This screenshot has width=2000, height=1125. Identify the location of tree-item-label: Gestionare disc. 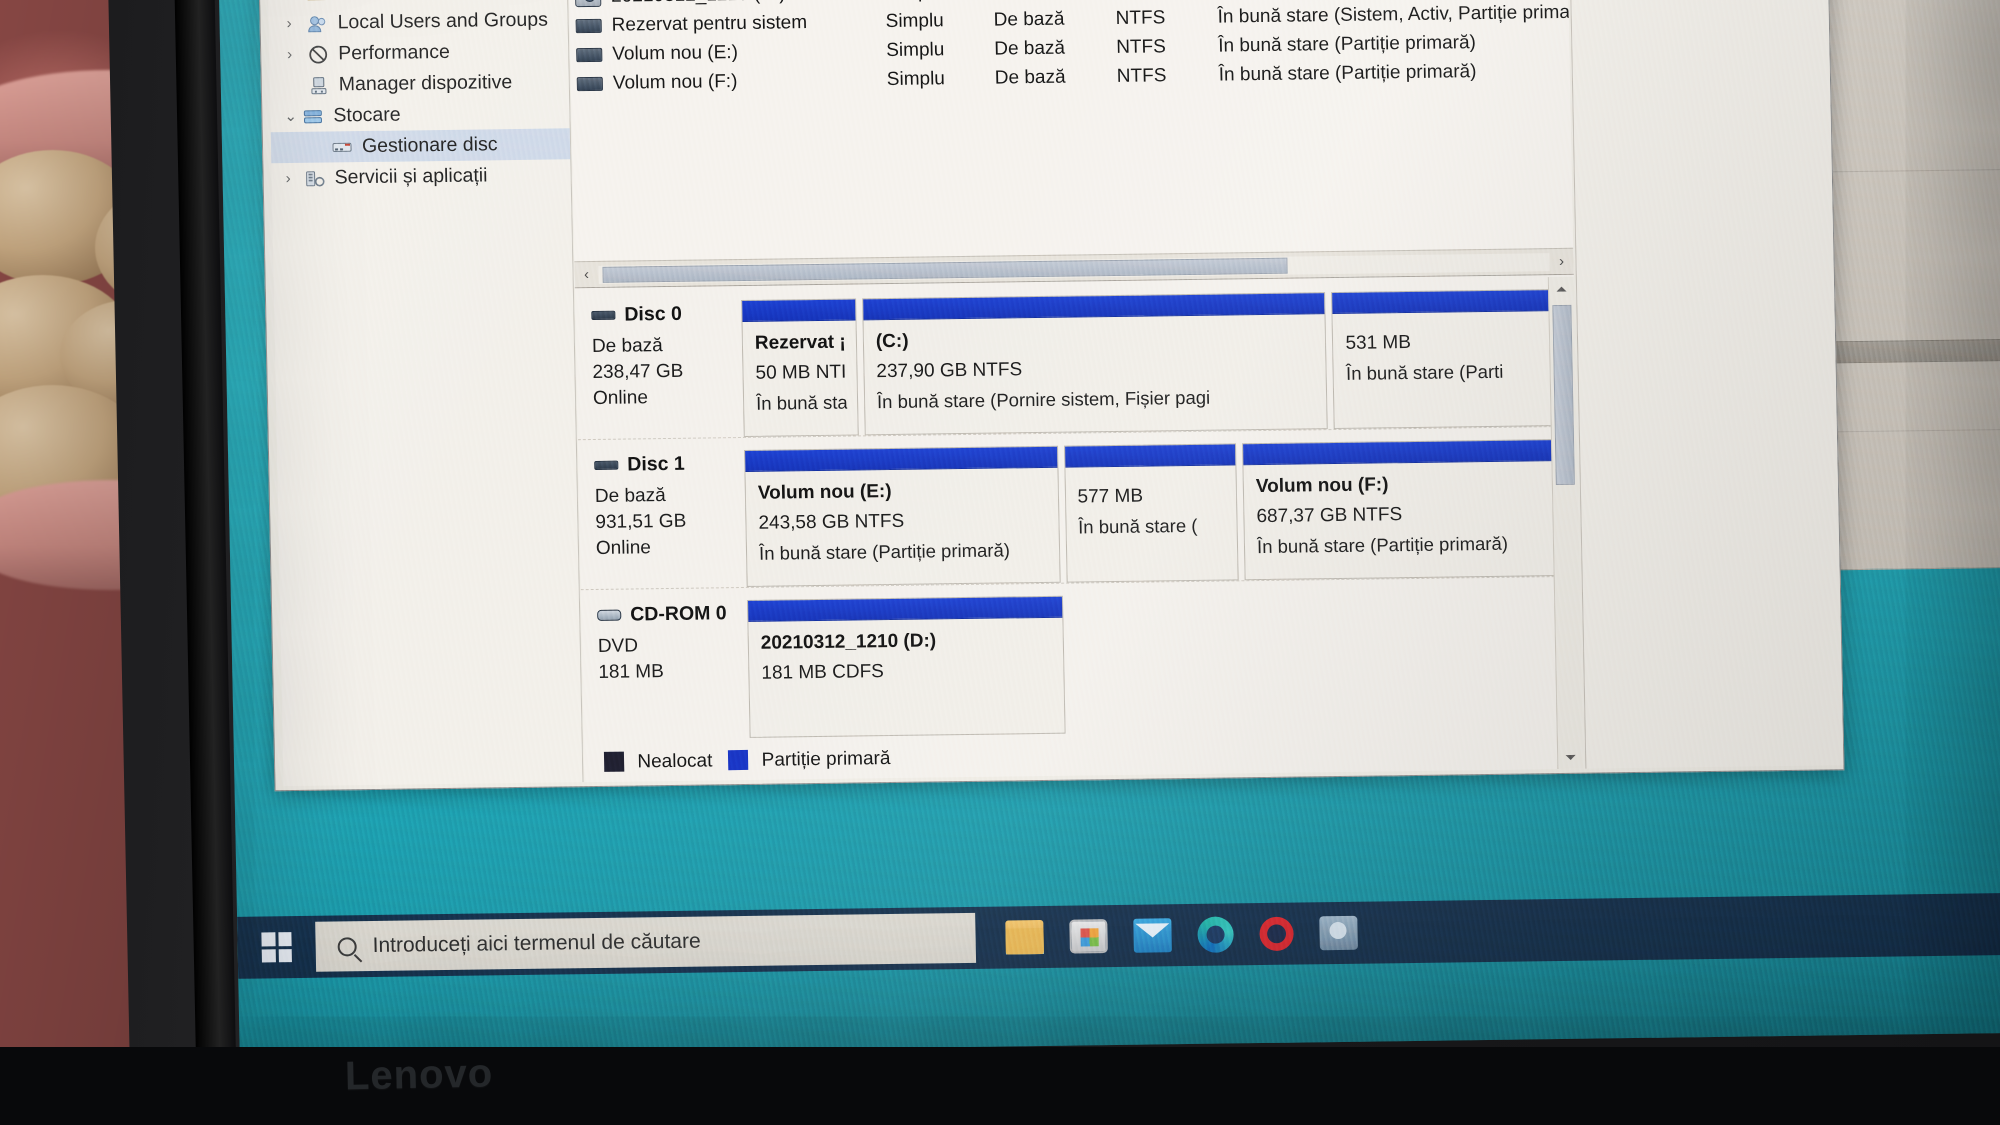
(429, 145).